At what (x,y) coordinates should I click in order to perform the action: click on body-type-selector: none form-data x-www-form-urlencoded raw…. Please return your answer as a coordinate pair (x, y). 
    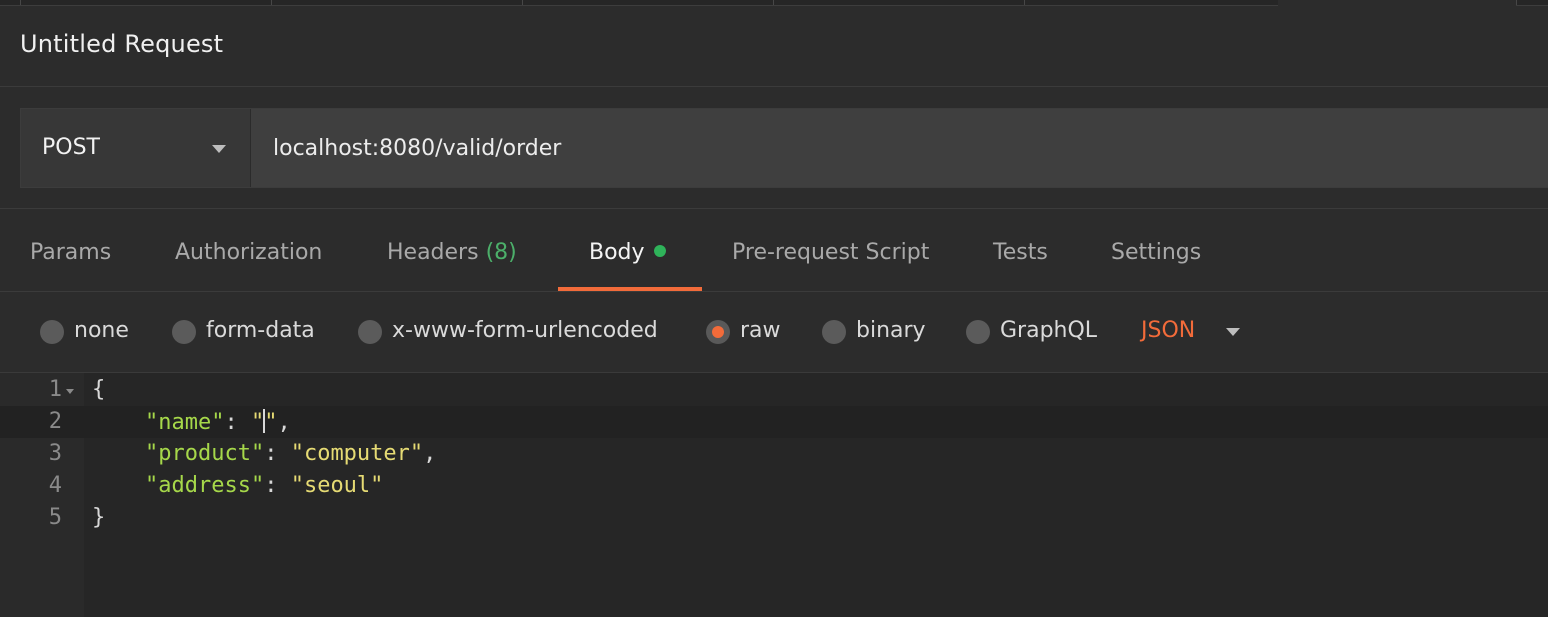
    Looking at the image, I should click on (774, 335).